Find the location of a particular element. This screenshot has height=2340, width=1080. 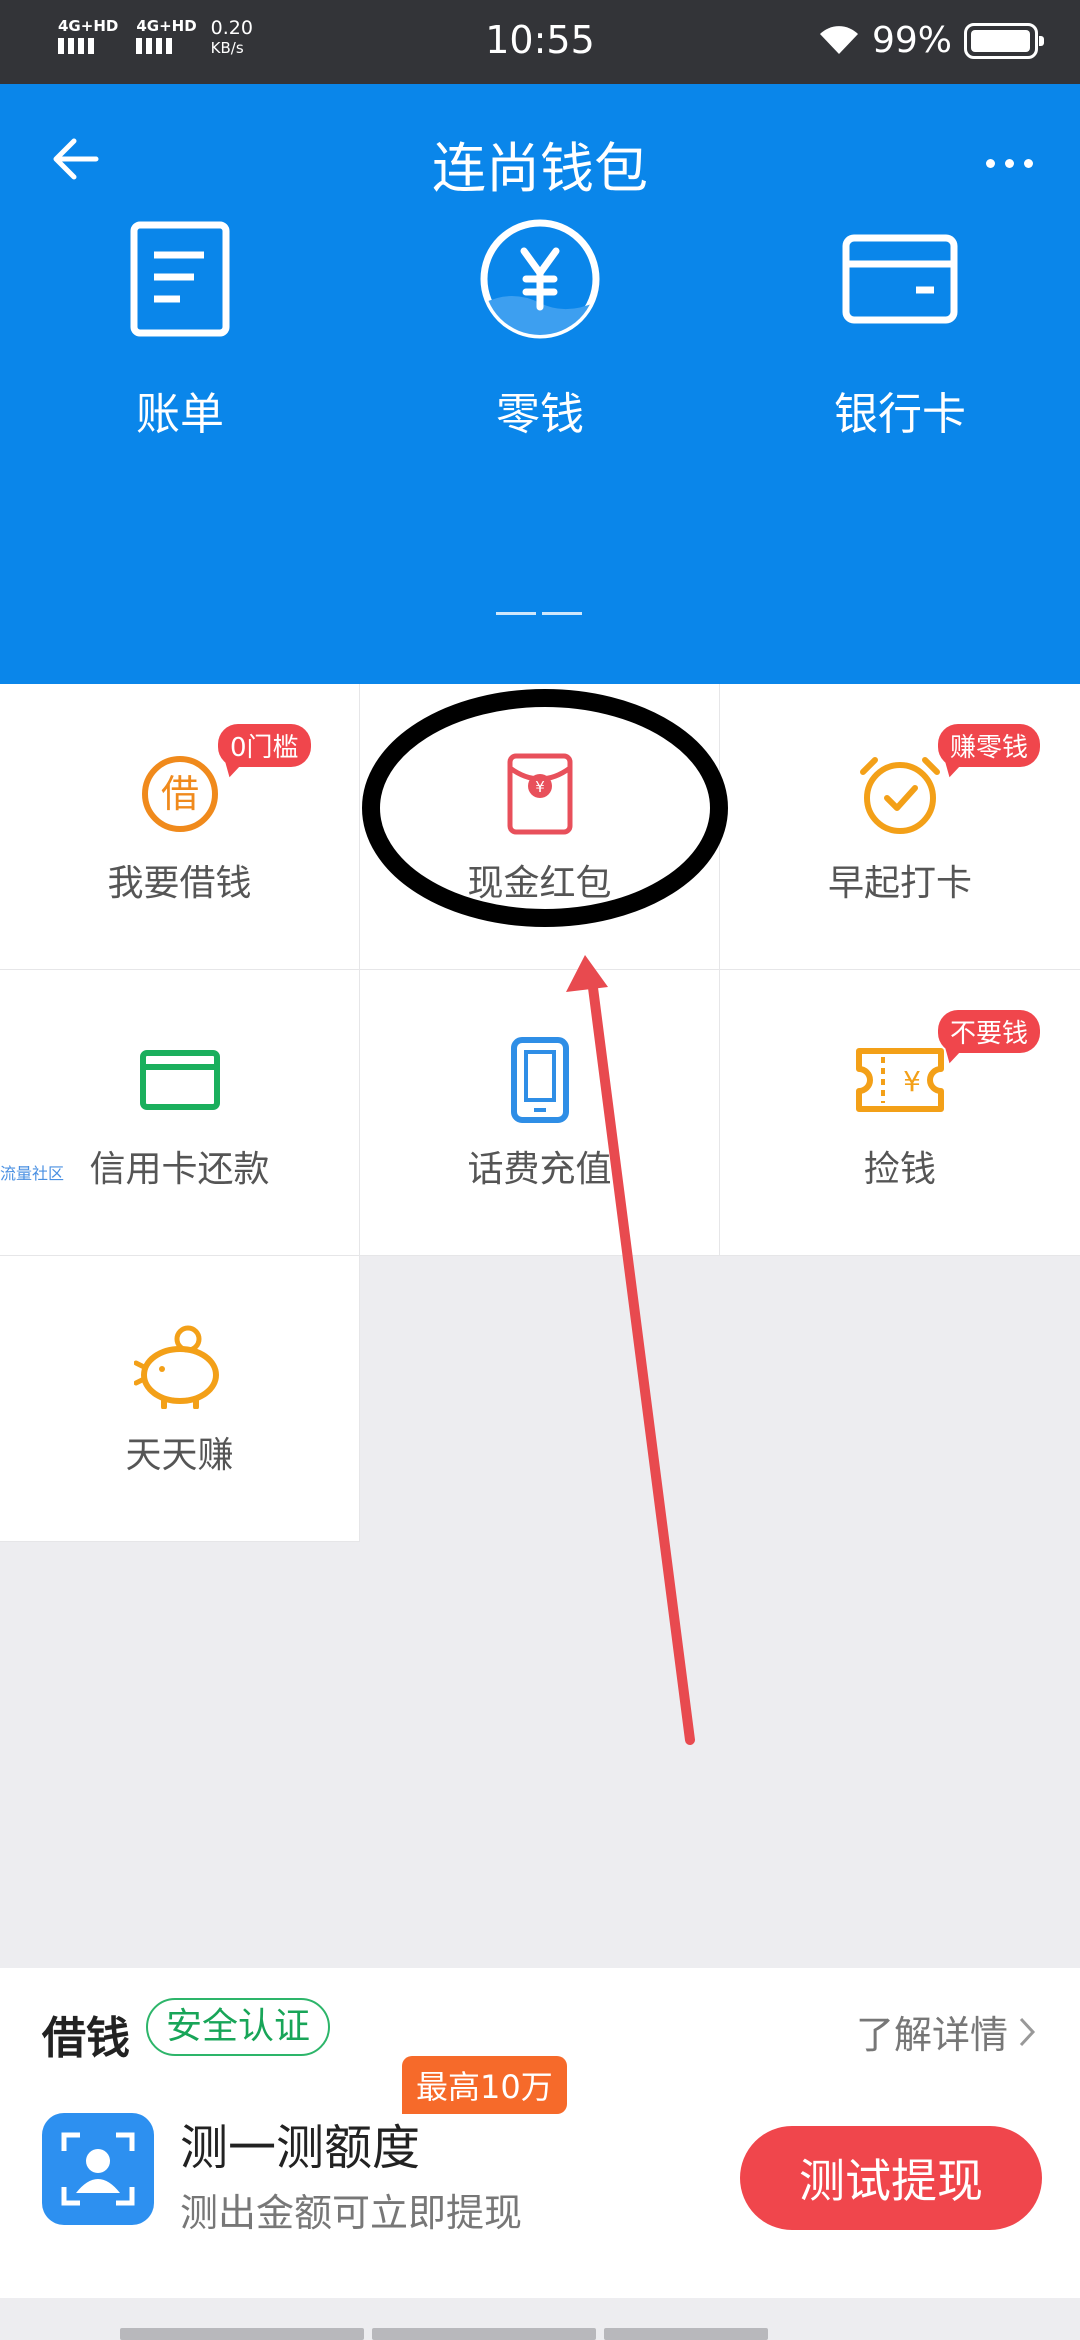

learn-more-link: 了解详情 is located at coordinates (946, 2031).